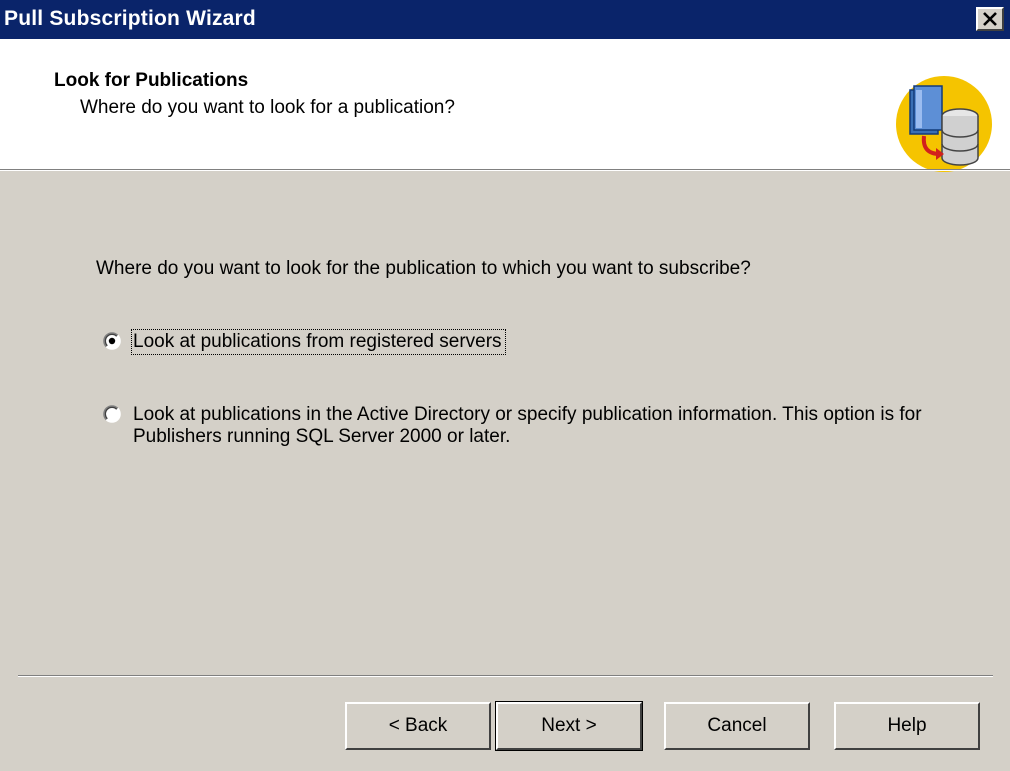 The height and width of the screenshot is (771, 1010). What do you see at coordinates (505, 19) in the screenshot?
I see `title-bar: Pull Subscription Wizard` at bounding box center [505, 19].